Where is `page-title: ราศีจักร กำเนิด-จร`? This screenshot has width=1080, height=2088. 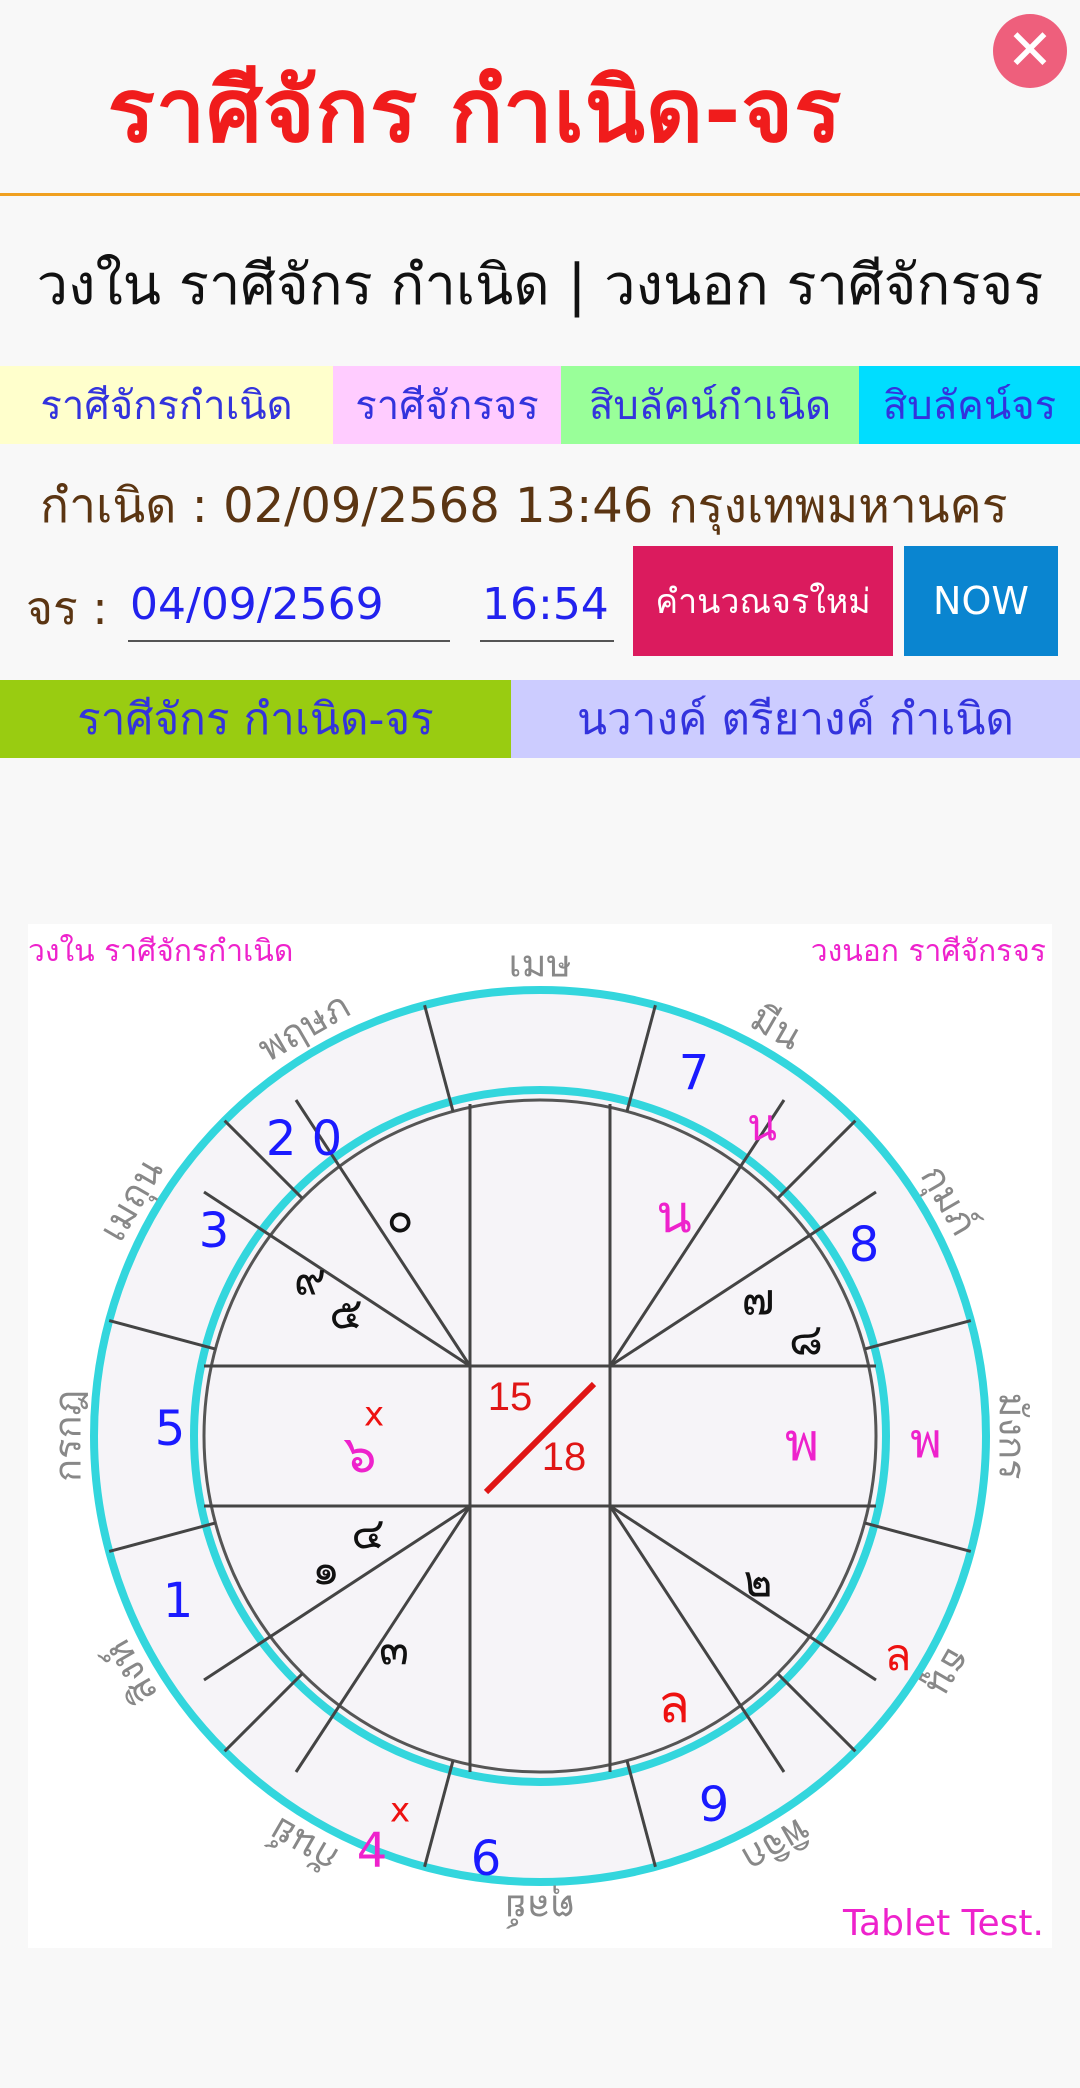
page-title: ราศีจักร กำเนิด-จร is located at coordinates (475, 110).